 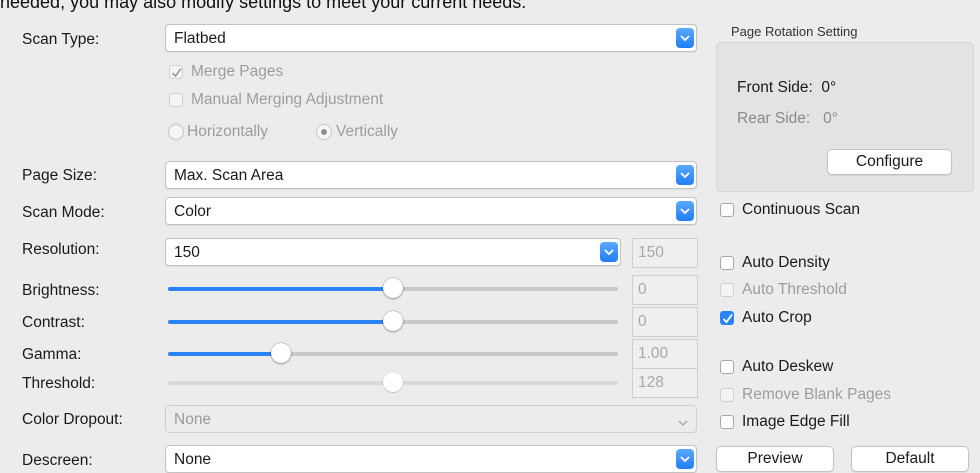 What do you see at coordinates (794, 289) in the screenshot?
I see `auto-threshold-label: Auto Threshold` at bounding box center [794, 289].